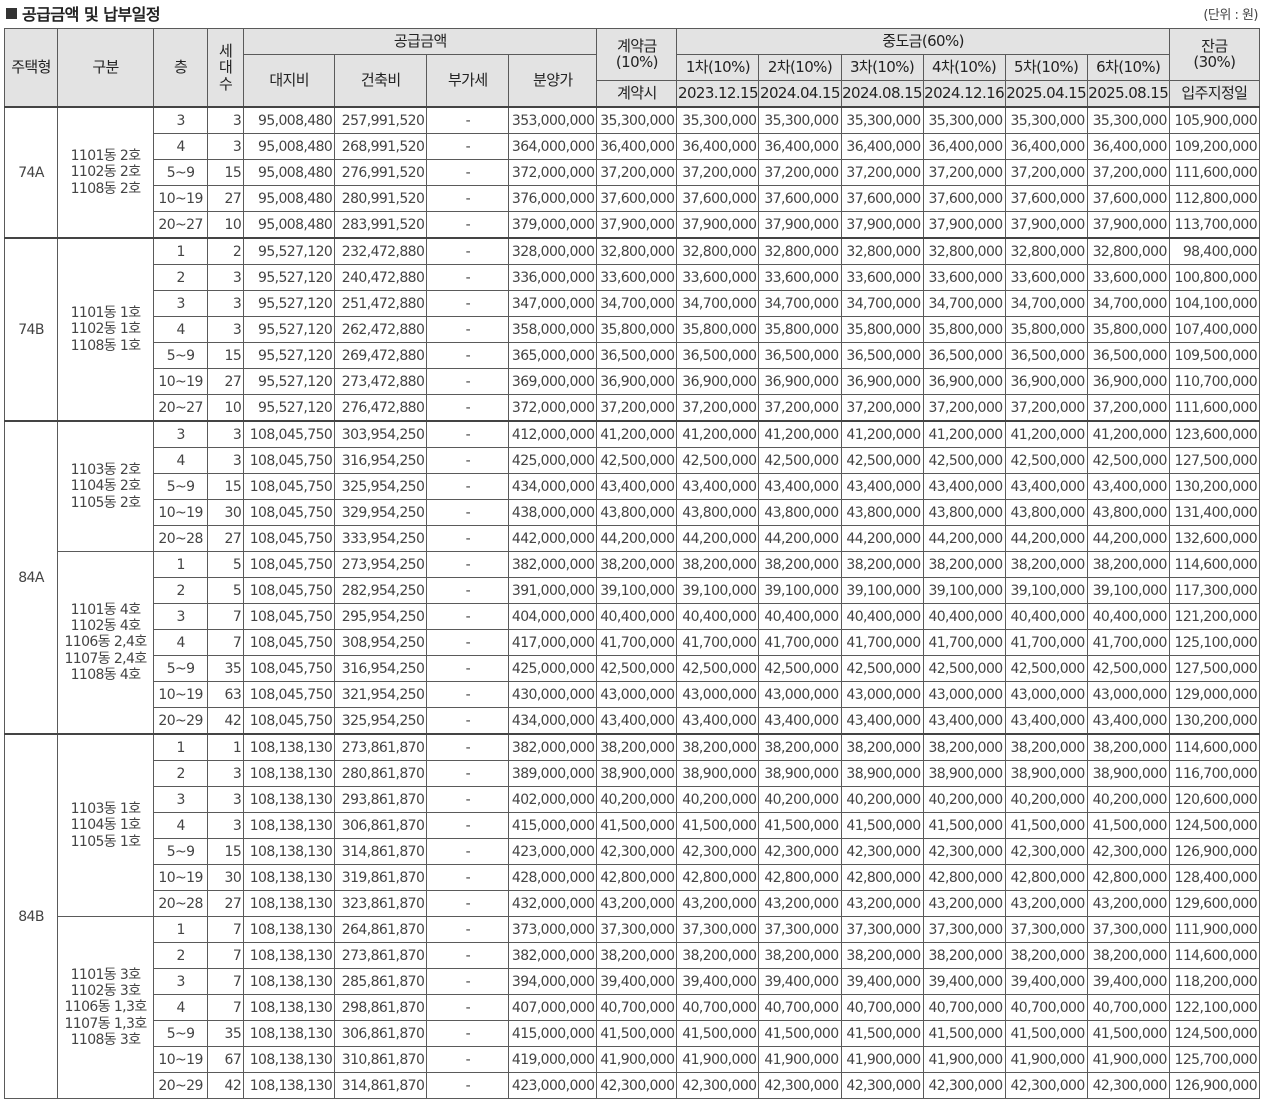 This screenshot has height=1099, width=1264. Describe the element at coordinates (181, 903) in the screenshot. I see `floor-cell: 20~28` at that location.